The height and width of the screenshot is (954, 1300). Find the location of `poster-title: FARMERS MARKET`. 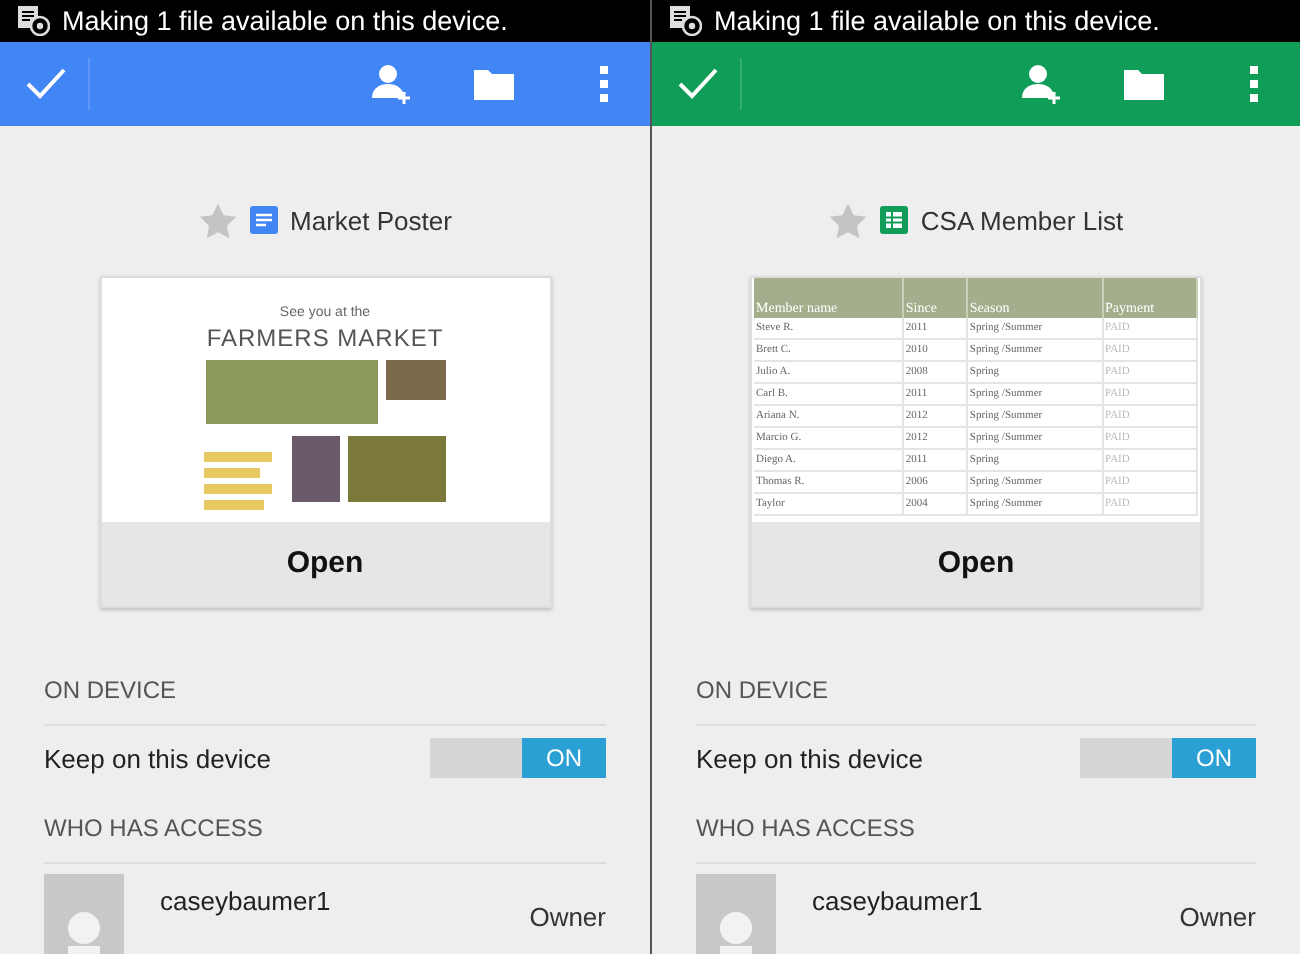

poster-title: FARMERS MARKET is located at coordinates (325, 337).